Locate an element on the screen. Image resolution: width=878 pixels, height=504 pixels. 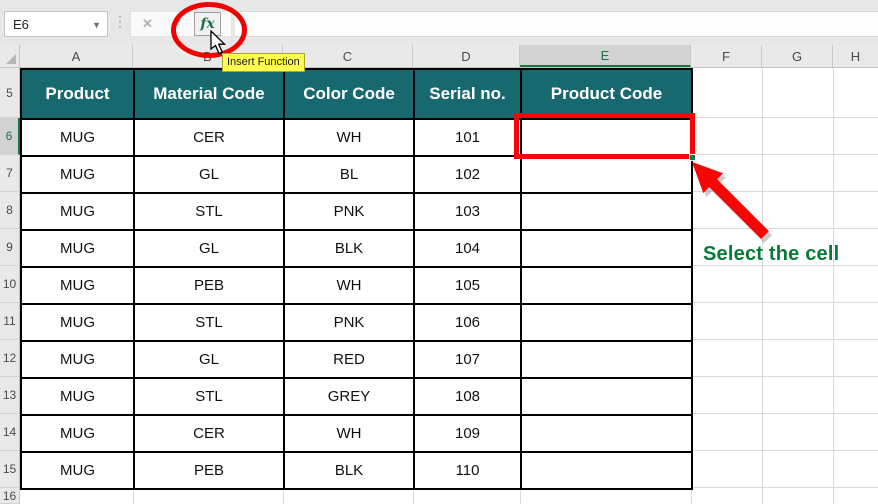
selection-fill-handle is located at coordinates (692, 157).